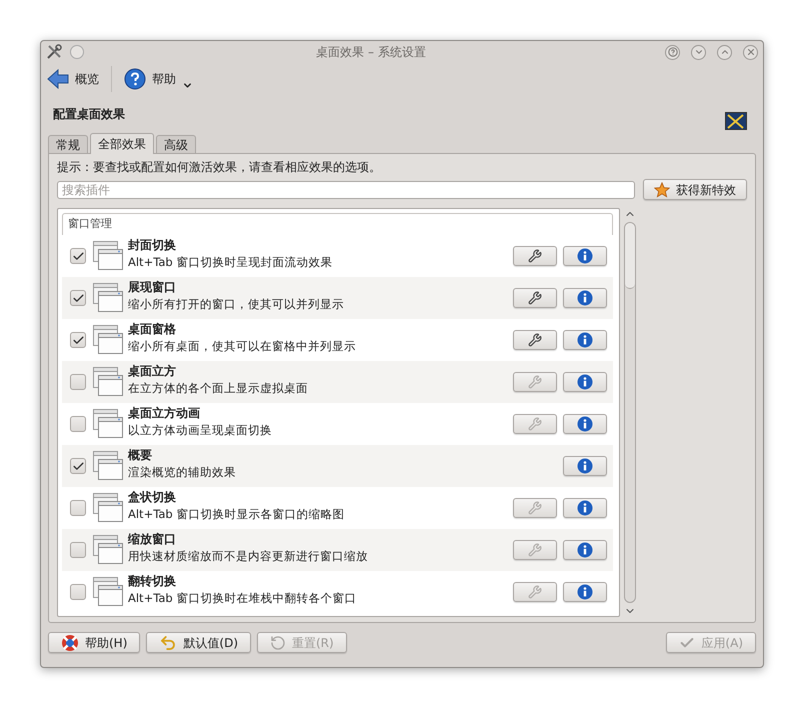 The height and width of the screenshot is (707, 804). I want to click on effect-row: 桌面立方 在立方体的各个面上显示虚拟桌面, so click(337, 382).